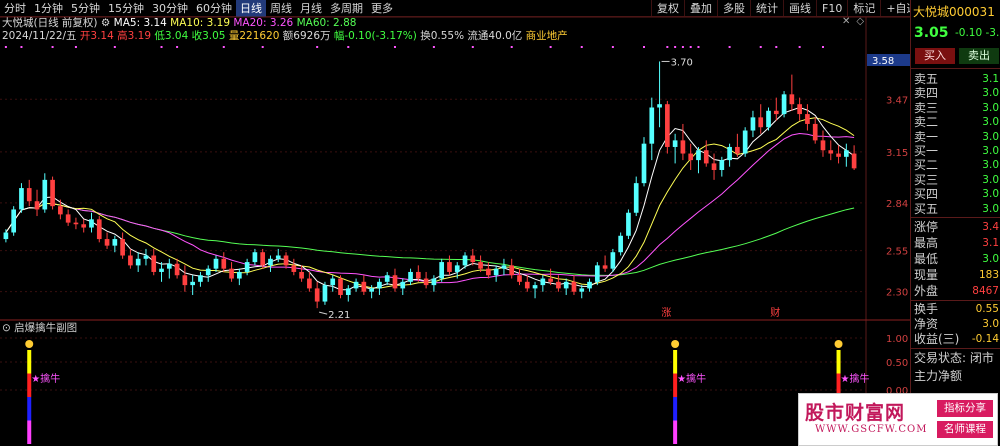 This screenshot has height=446, width=1000. What do you see at coordinates (957, 137) in the screenshot?
I see `book-row: 卖一 3.0` at bounding box center [957, 137].